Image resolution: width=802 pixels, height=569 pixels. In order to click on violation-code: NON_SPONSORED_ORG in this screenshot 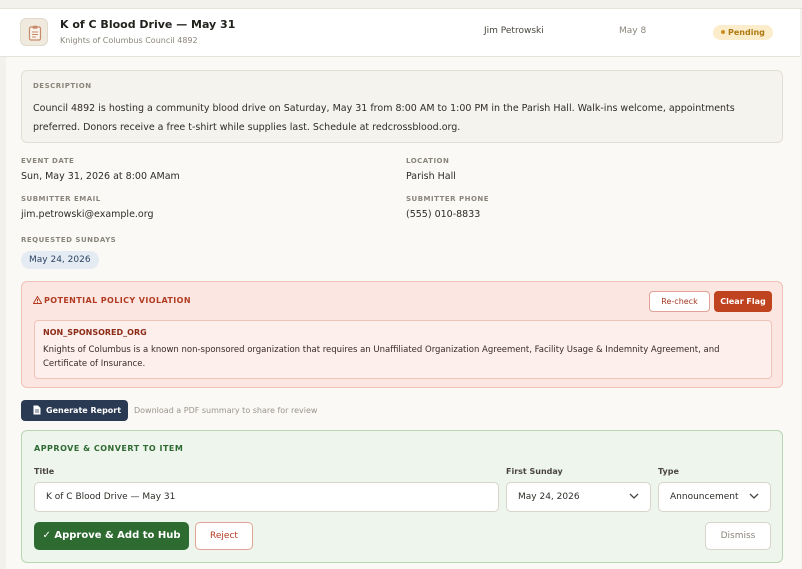, I will do `click(95, 332)`.